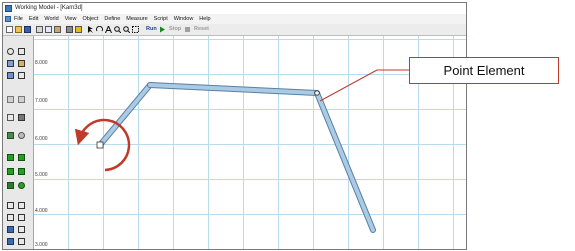 This screenshot has height=251, width=575. What do you see at coordinates (125, 115) in the screenshot?
I see `crank-link-fill` at bounding box center [125, 115].